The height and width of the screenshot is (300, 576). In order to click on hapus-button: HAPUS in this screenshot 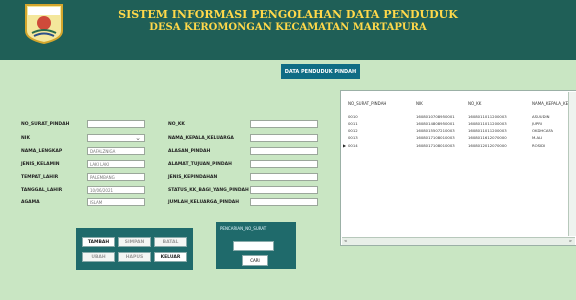, I will do `click(134, 257)`.